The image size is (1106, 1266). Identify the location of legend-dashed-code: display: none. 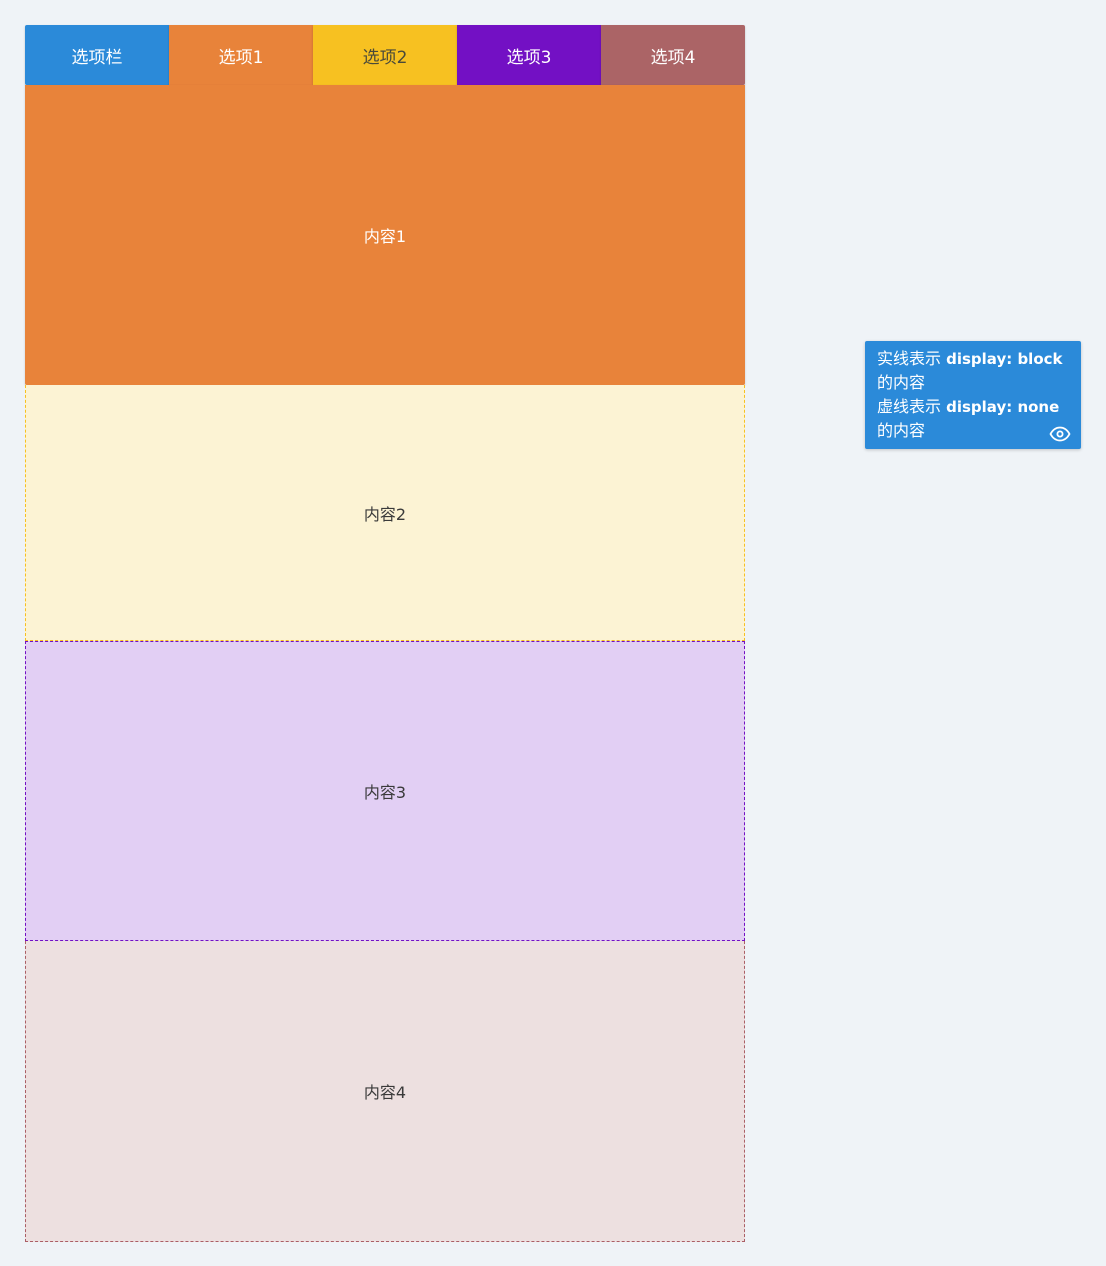
(1003, 407).